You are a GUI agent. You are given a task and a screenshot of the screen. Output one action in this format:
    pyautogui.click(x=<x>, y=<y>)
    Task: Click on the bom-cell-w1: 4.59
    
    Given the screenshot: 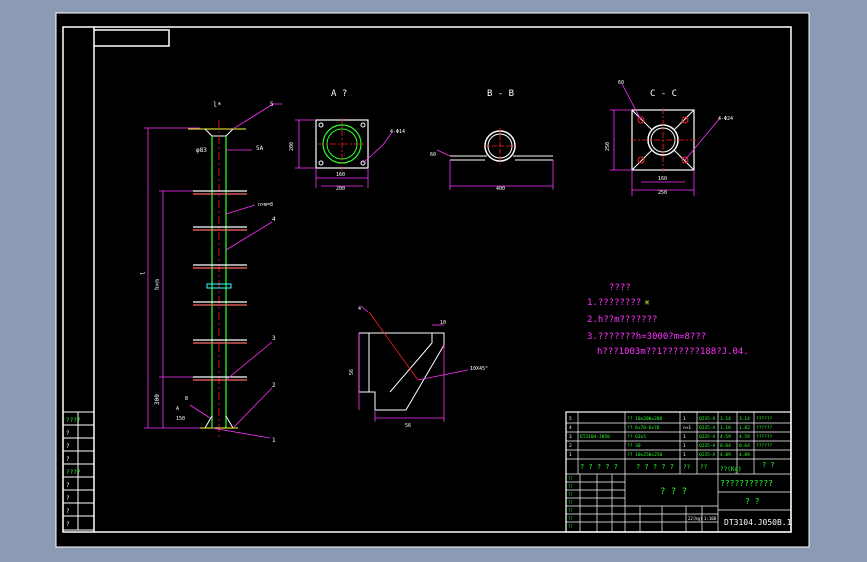 What is the action you would take?
    pyautogui.click(x=725, y=437)
    